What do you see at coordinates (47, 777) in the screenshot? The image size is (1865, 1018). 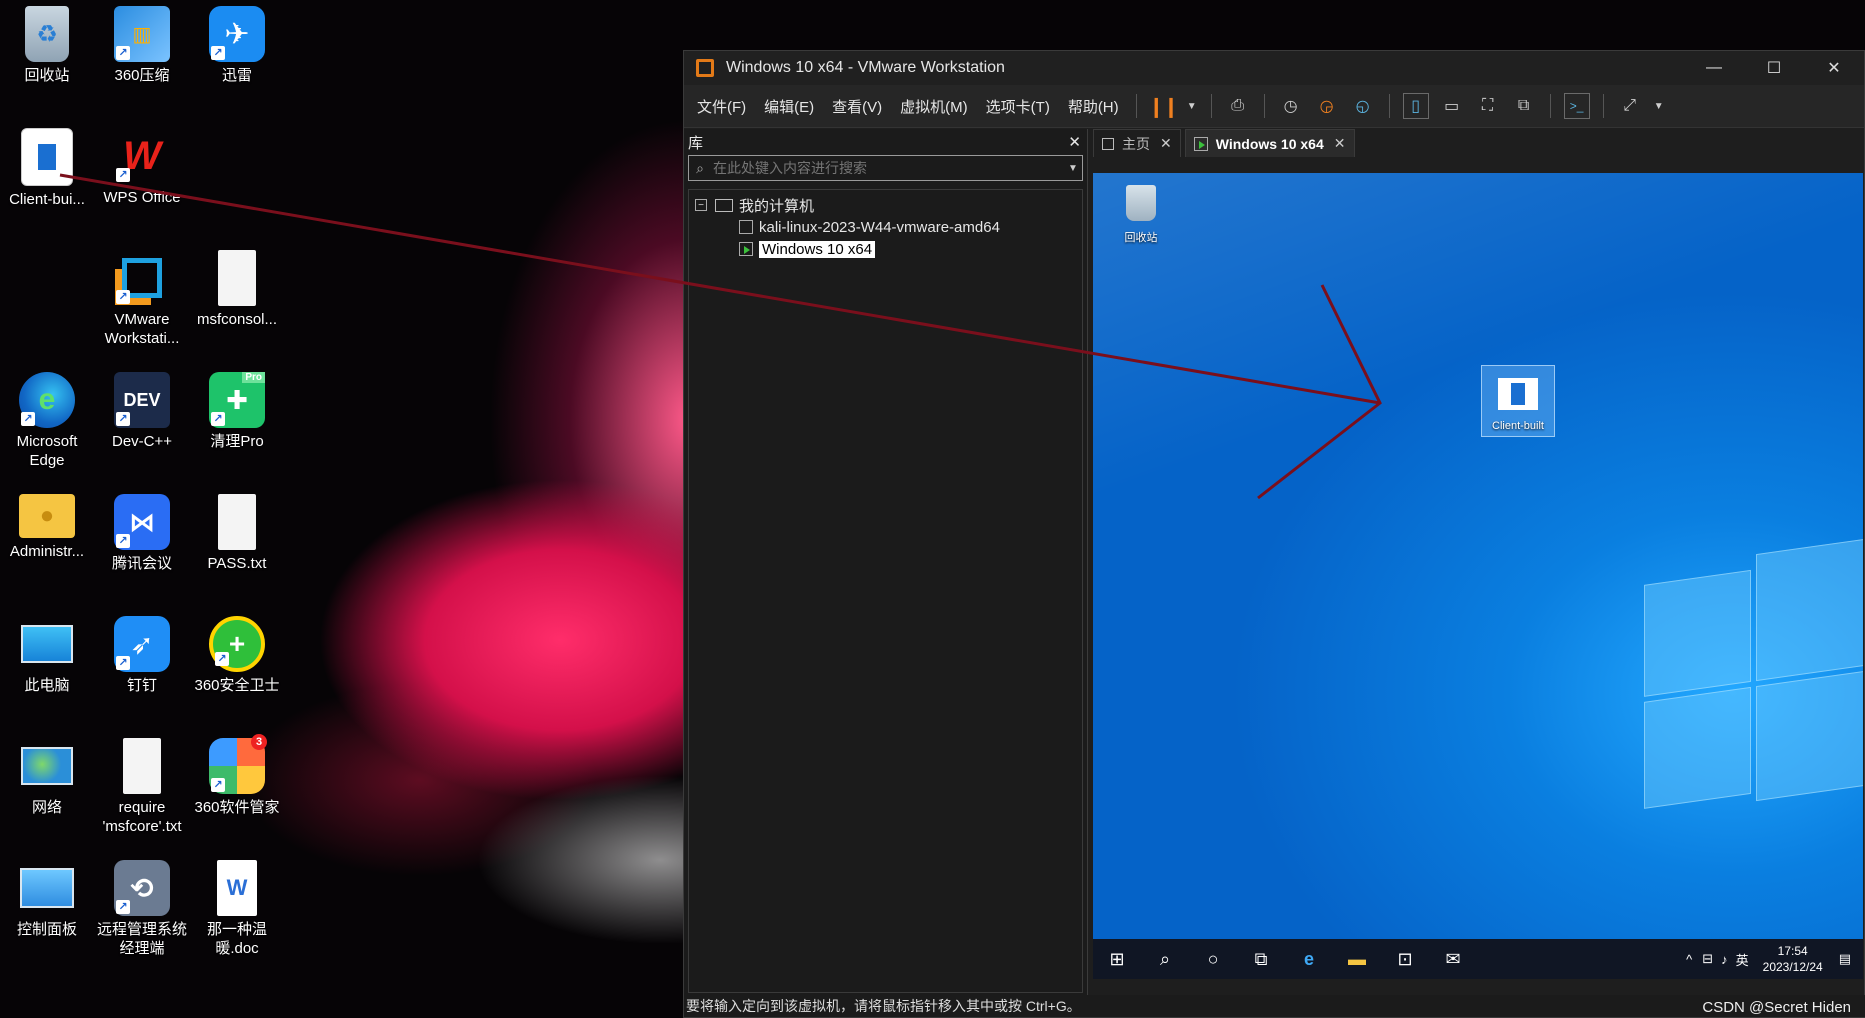 I see `desktop-icon-network: 网络` at bounding box center [47, 777].